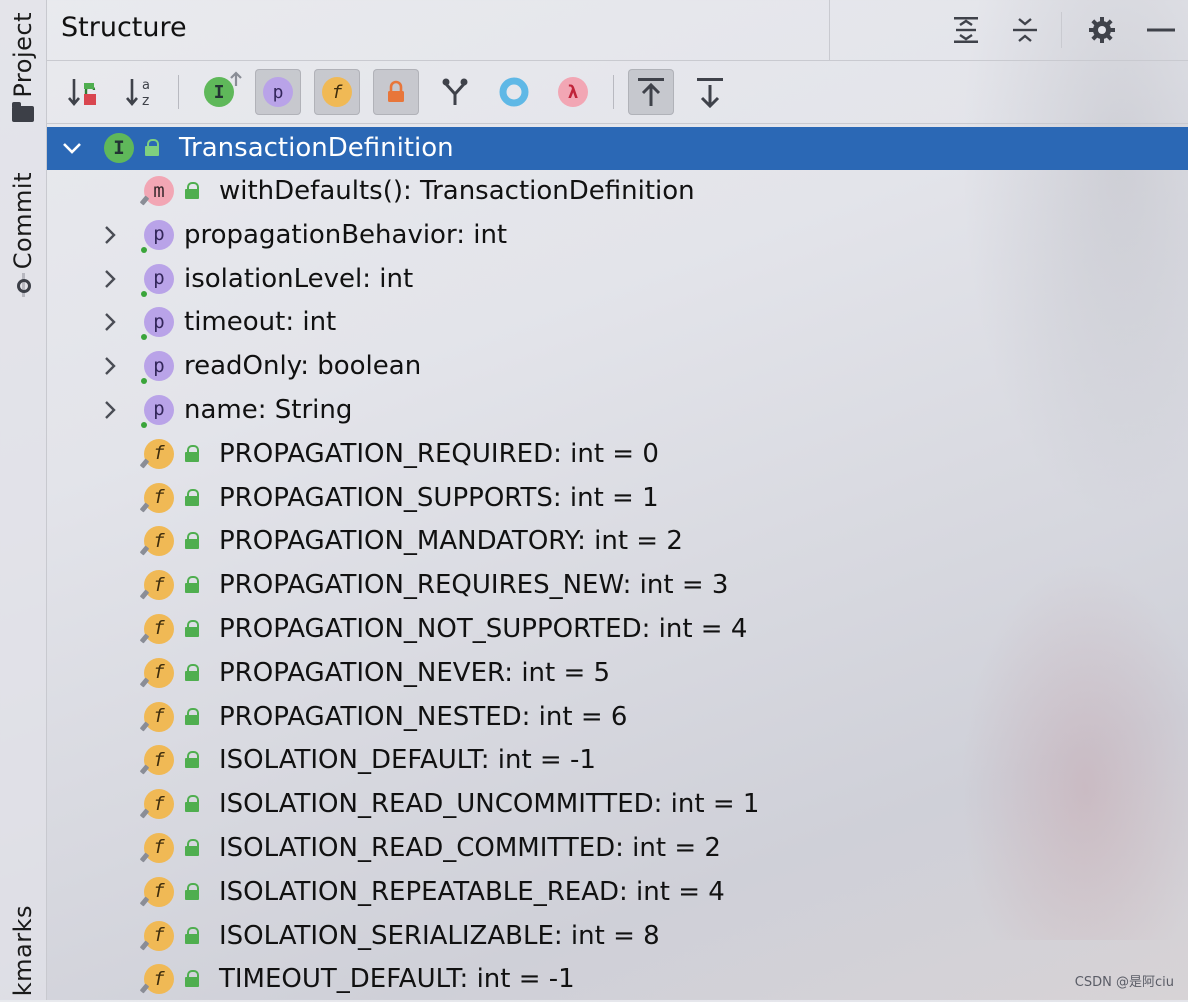  I want to click on sort-by-visibility-button, so click(83, 92).